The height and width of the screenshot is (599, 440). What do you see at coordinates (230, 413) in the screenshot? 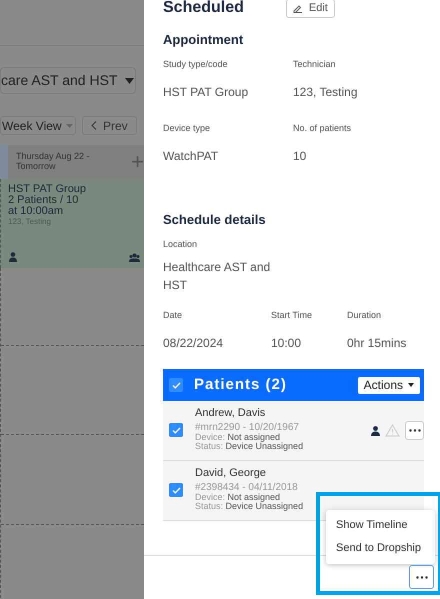
I see `patient-name: Andrew, Davis` at bounding box center [230, 413].